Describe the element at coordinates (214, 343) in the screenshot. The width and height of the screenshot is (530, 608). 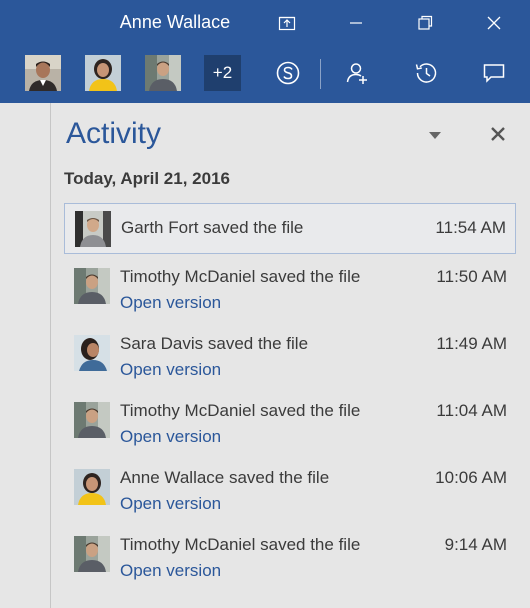
I see `activity-text: Sara Davis saved the file` at that location.